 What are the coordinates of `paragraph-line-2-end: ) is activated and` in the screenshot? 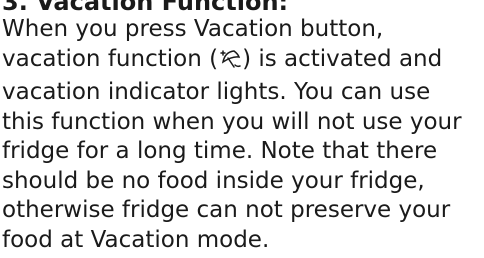 It's located at (342, 58).